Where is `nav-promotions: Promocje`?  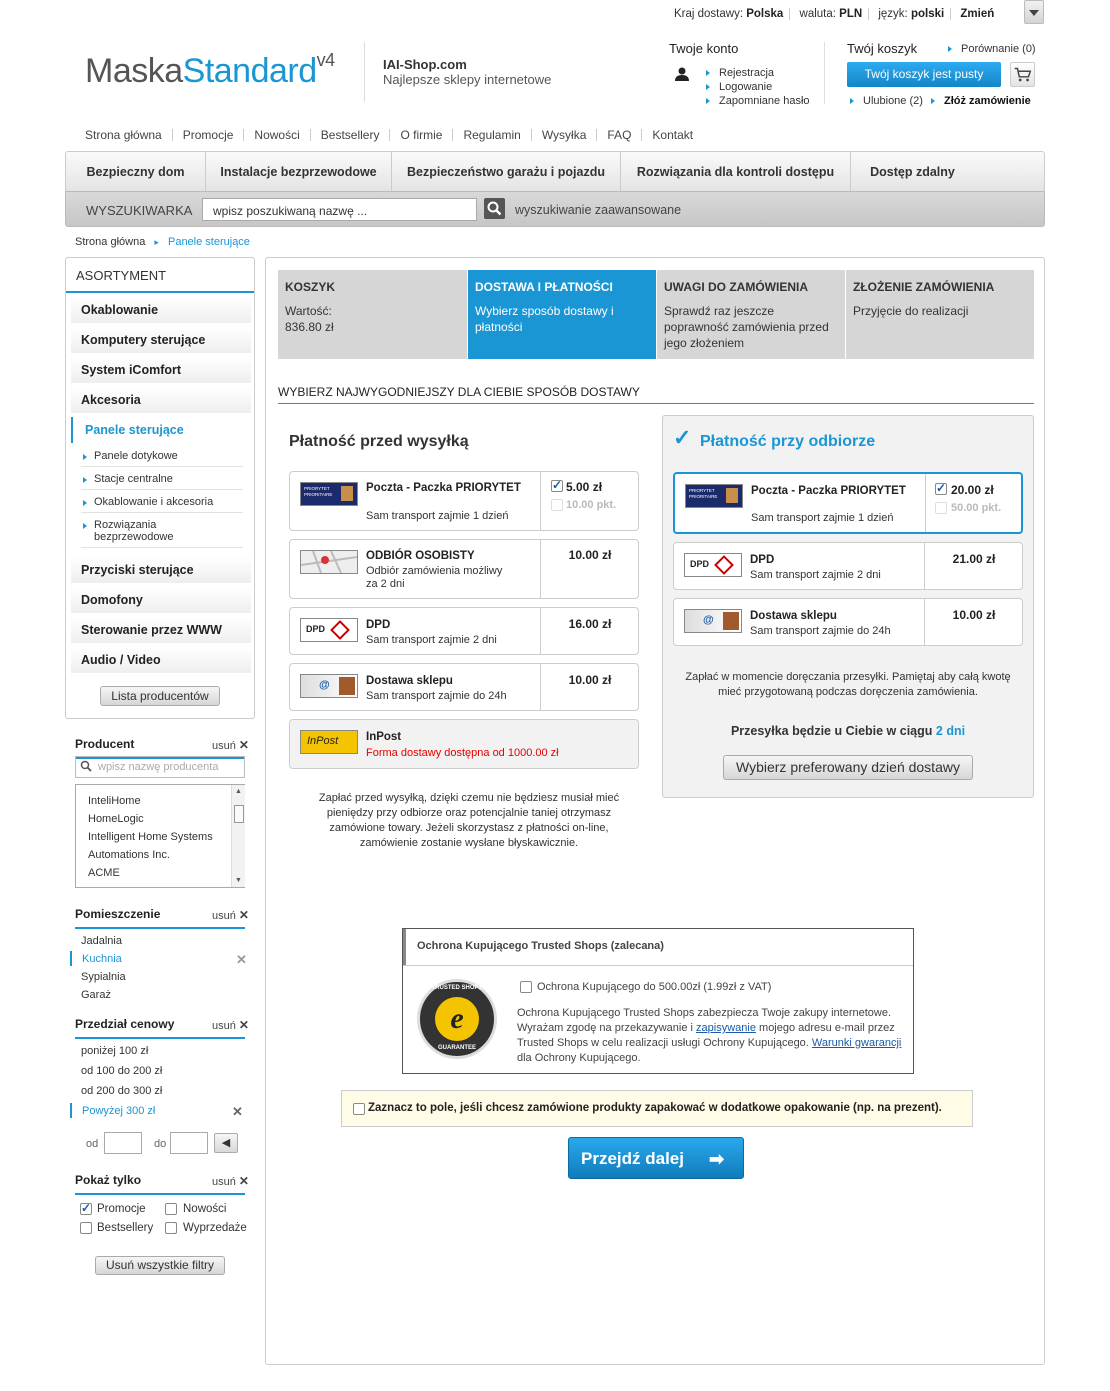
nav-promotions: Promocje is located at coordinates (209, 135).